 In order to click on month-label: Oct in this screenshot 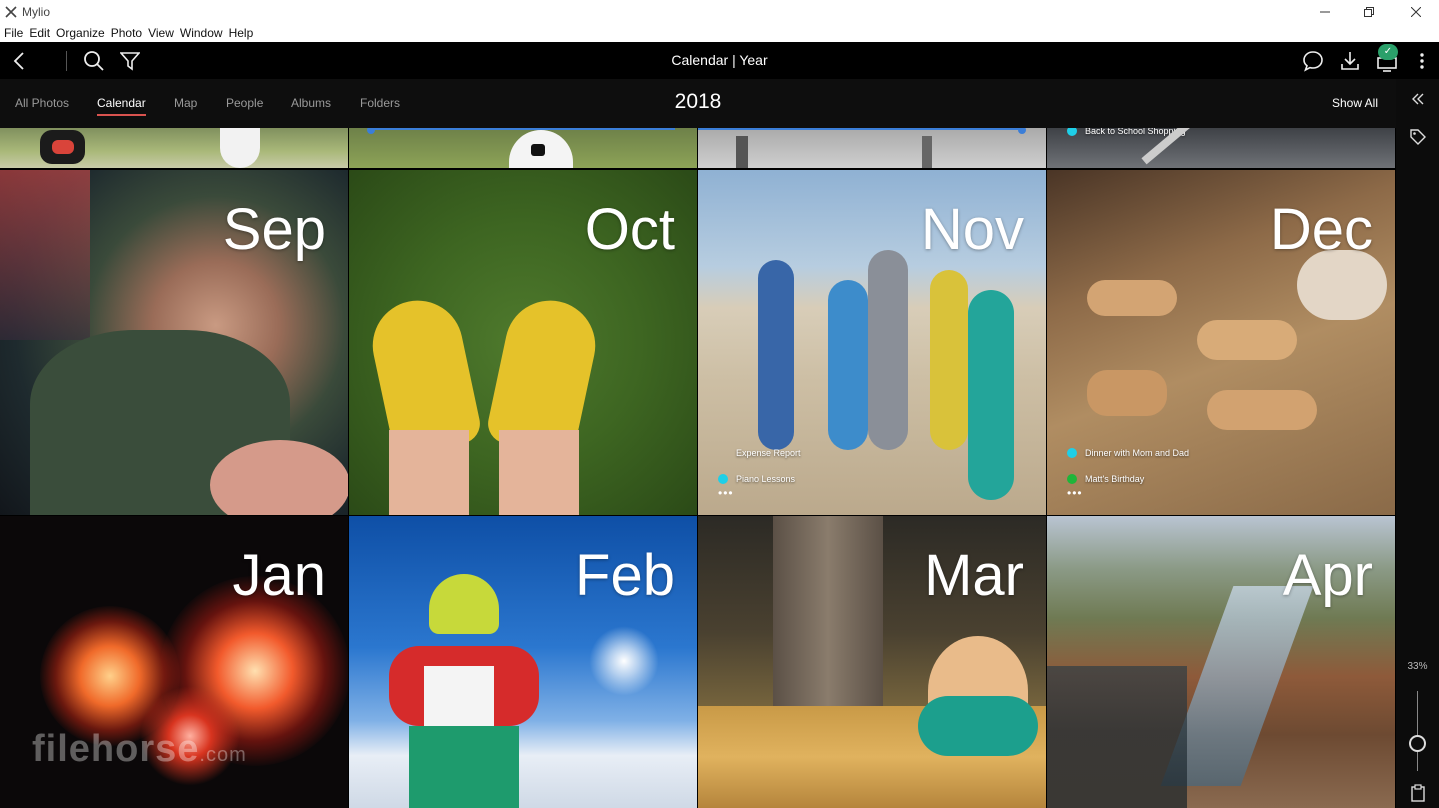, I will do `click(629, 229)`.